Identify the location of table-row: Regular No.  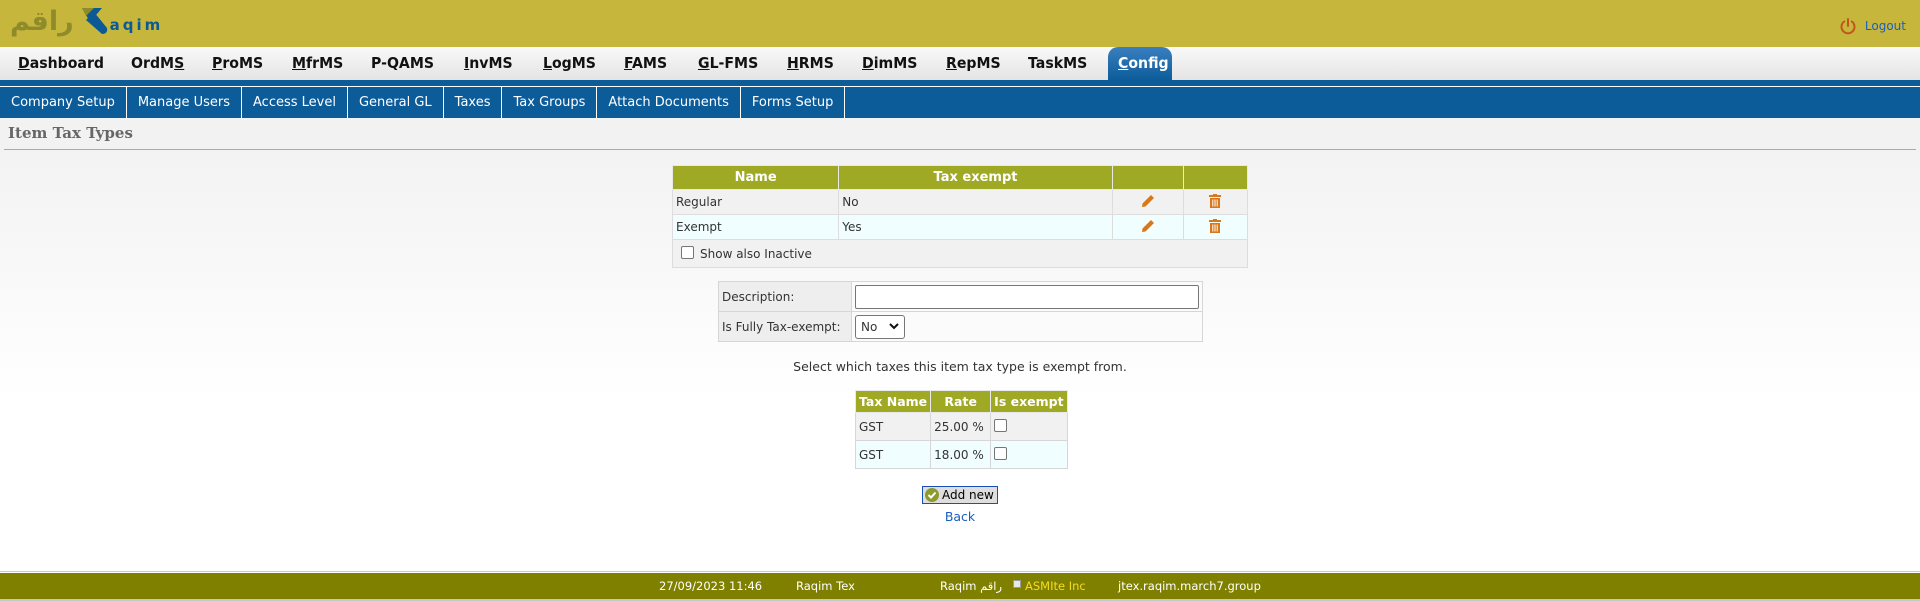
(960, 202).